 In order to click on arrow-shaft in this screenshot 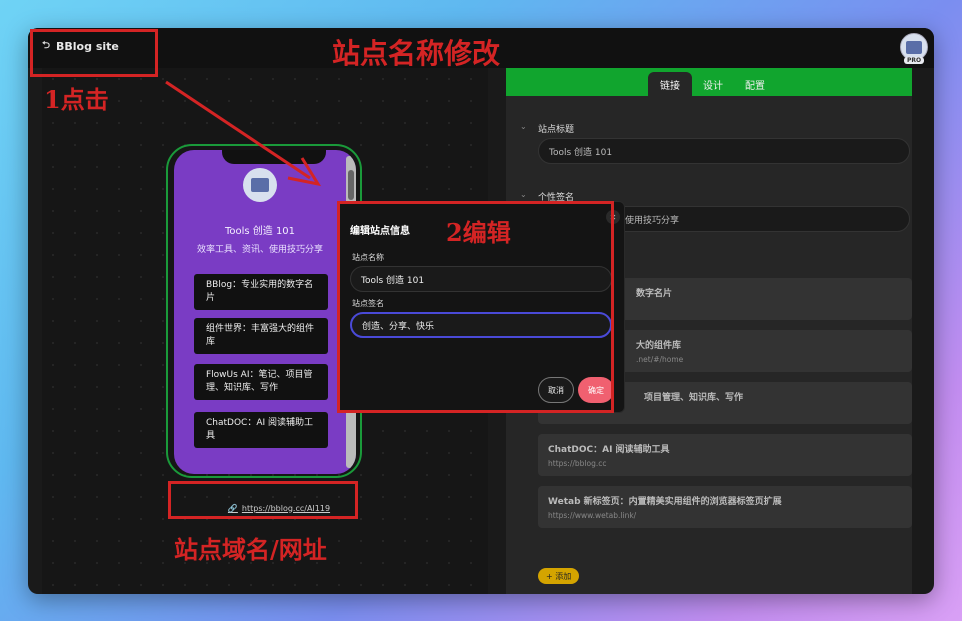, I will do `click(238, 130)`.